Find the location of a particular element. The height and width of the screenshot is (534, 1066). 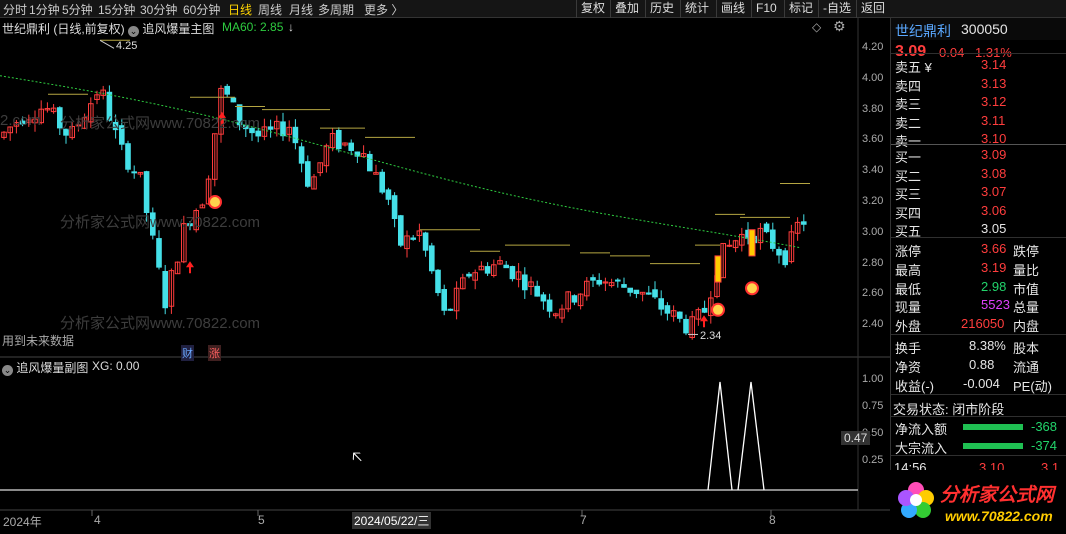

main-indicator-selector: ⌄ 追风爆量主图 is located at coordinates (171, 28).